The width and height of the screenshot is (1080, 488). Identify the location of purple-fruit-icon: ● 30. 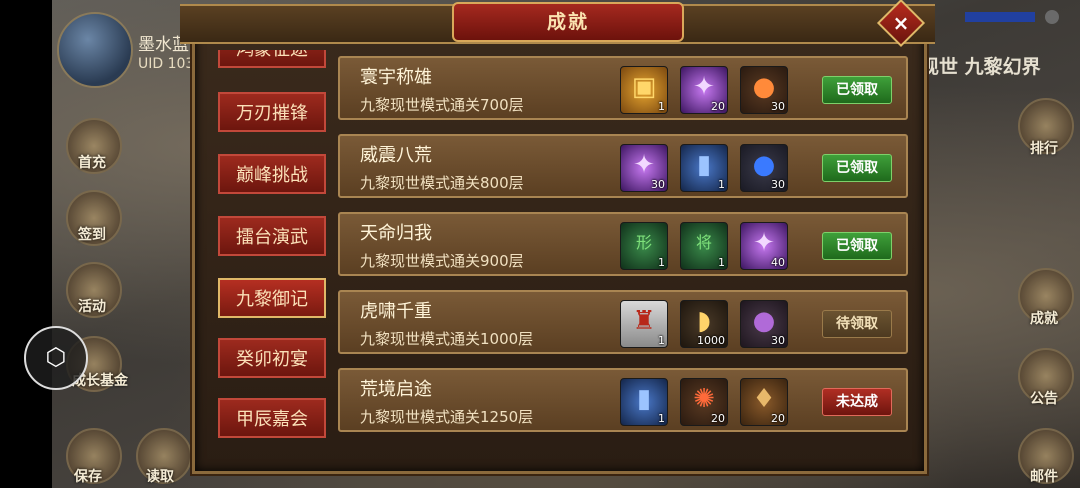
(764, 324).